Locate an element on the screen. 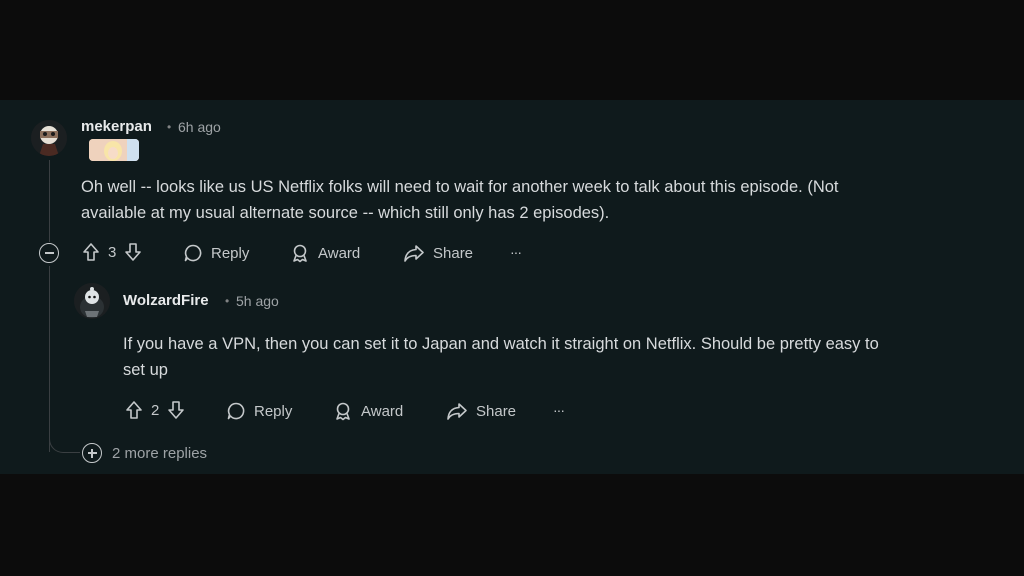 Image resolution: width=1024 pixels, height=576 pixels. plus-circle-icon is located at coordinates (92, 453).